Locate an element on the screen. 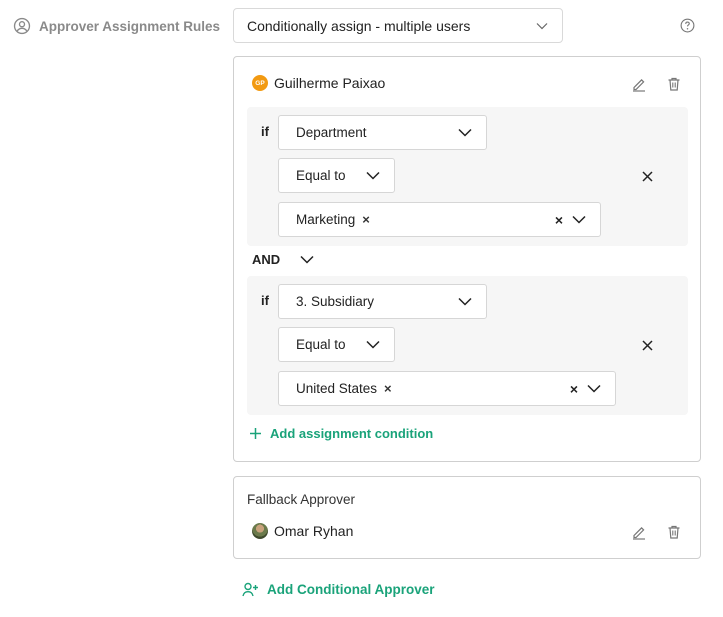 This screenshot has width=723, height=617. condition-value-select: Marketing × × is located at coordinates (439, 219).